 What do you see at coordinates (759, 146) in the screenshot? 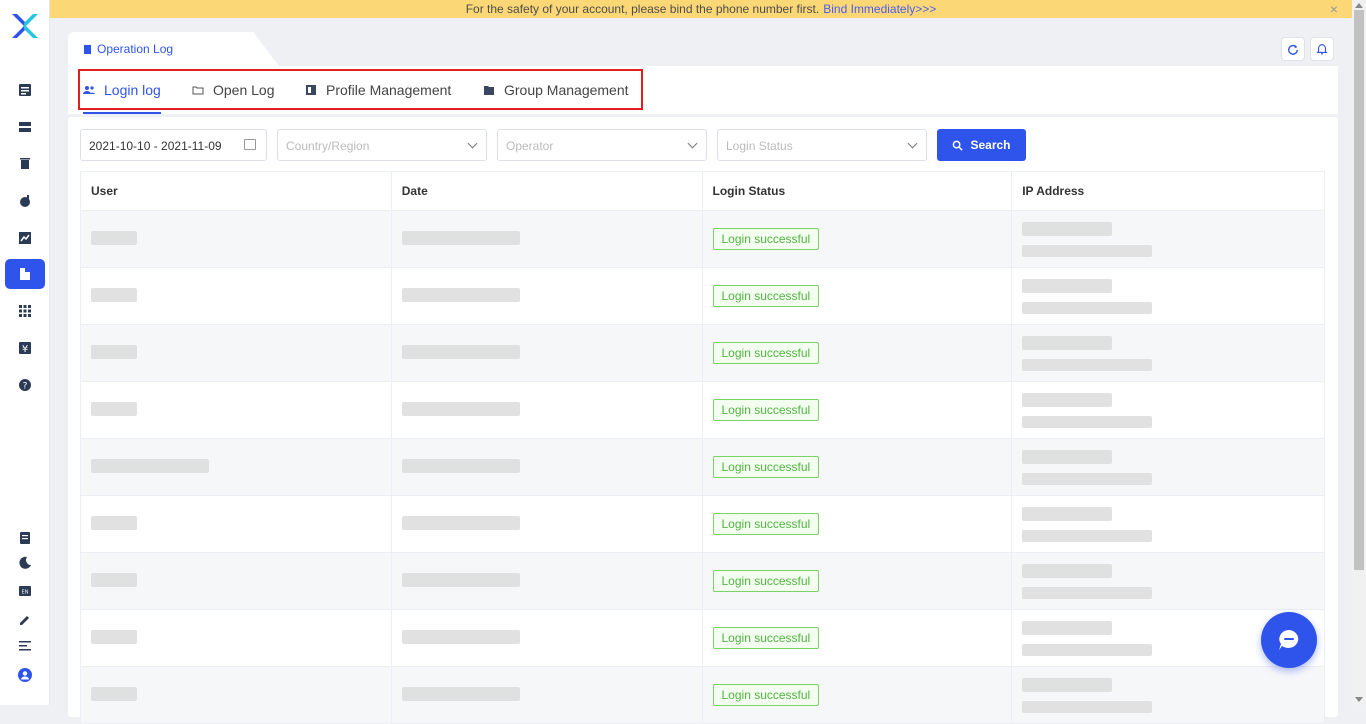
I see `status-placeholder: Login Status` at bounding box center [759, 146].